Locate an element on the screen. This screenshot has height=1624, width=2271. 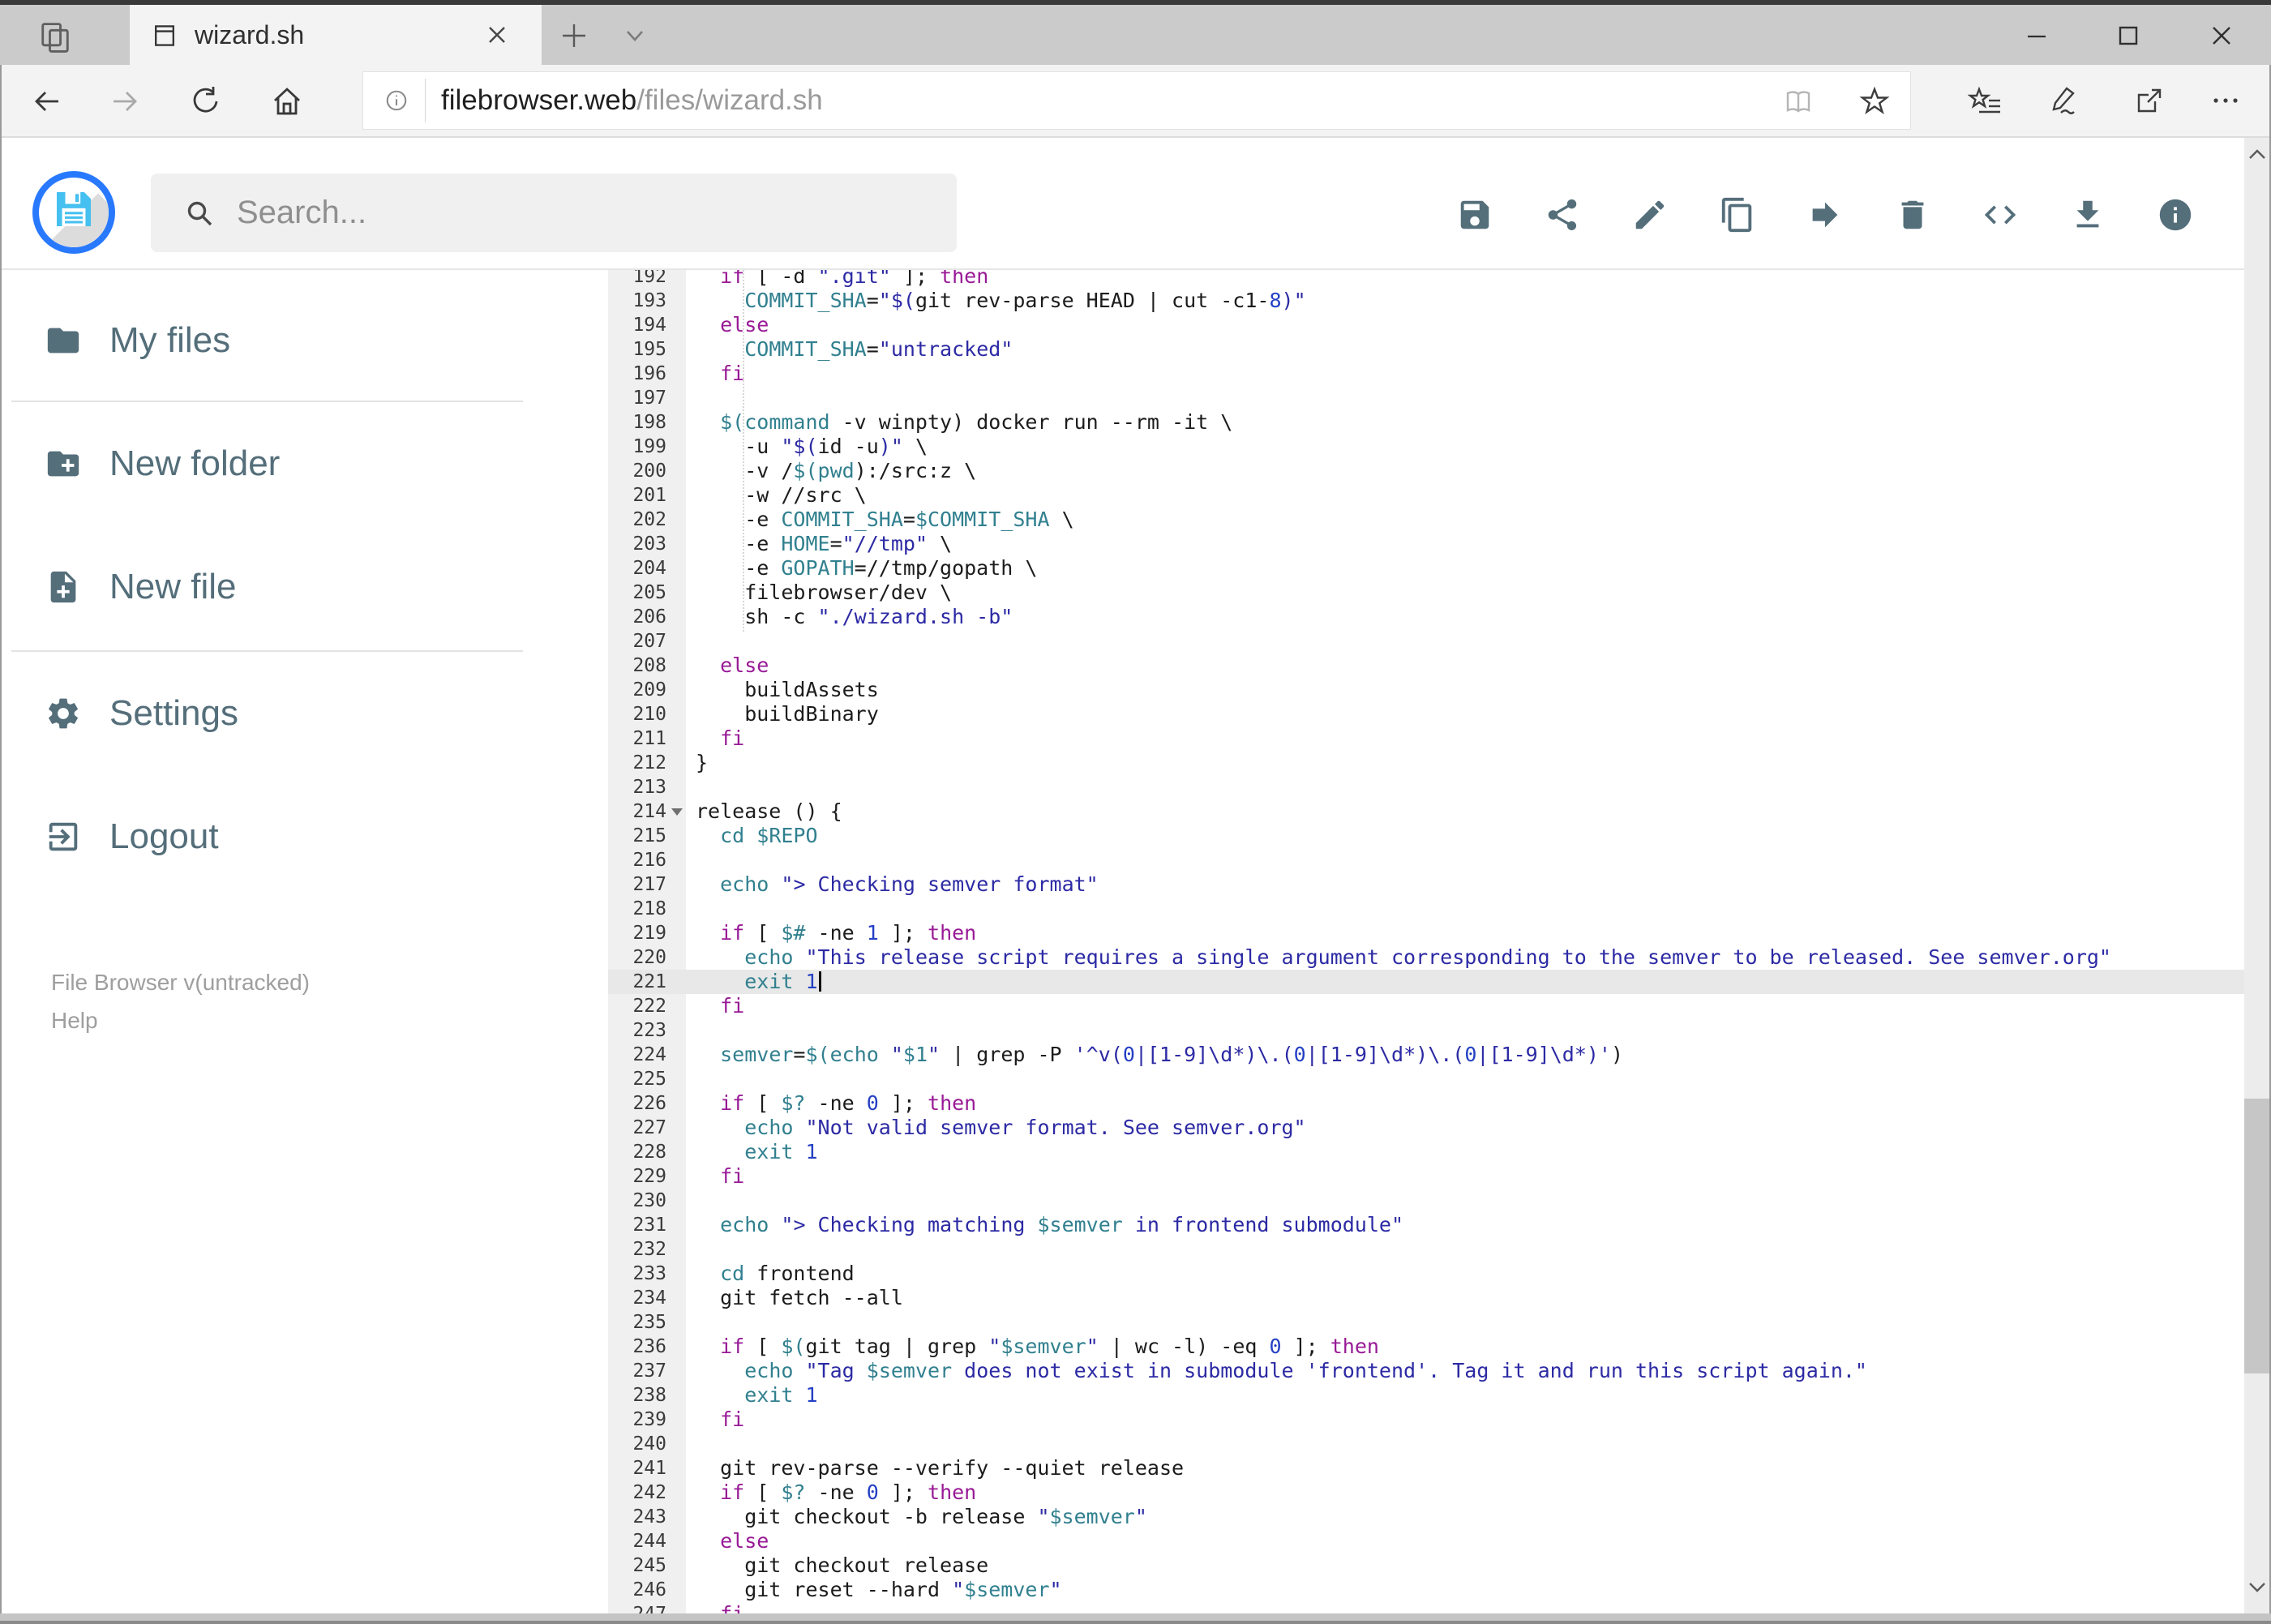
refresh-icon is located at coordinates (206, 102).